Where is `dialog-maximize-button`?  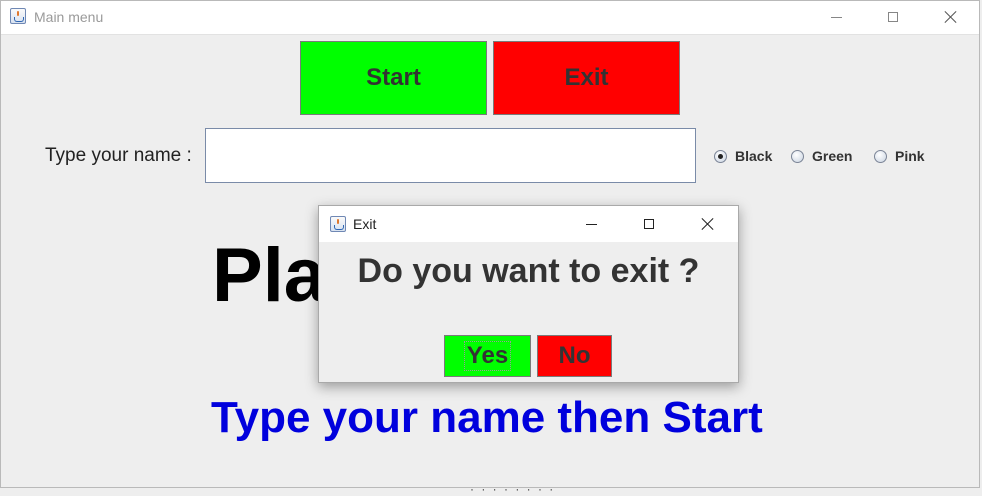 dialog-maximize-button is located at coordinates (649, 224).